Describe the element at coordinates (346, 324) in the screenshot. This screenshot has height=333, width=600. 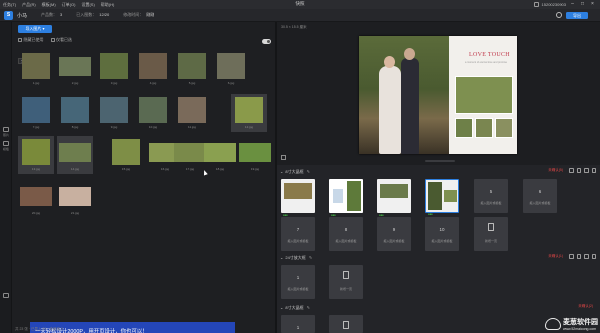
I see `add-page-button` at that location.